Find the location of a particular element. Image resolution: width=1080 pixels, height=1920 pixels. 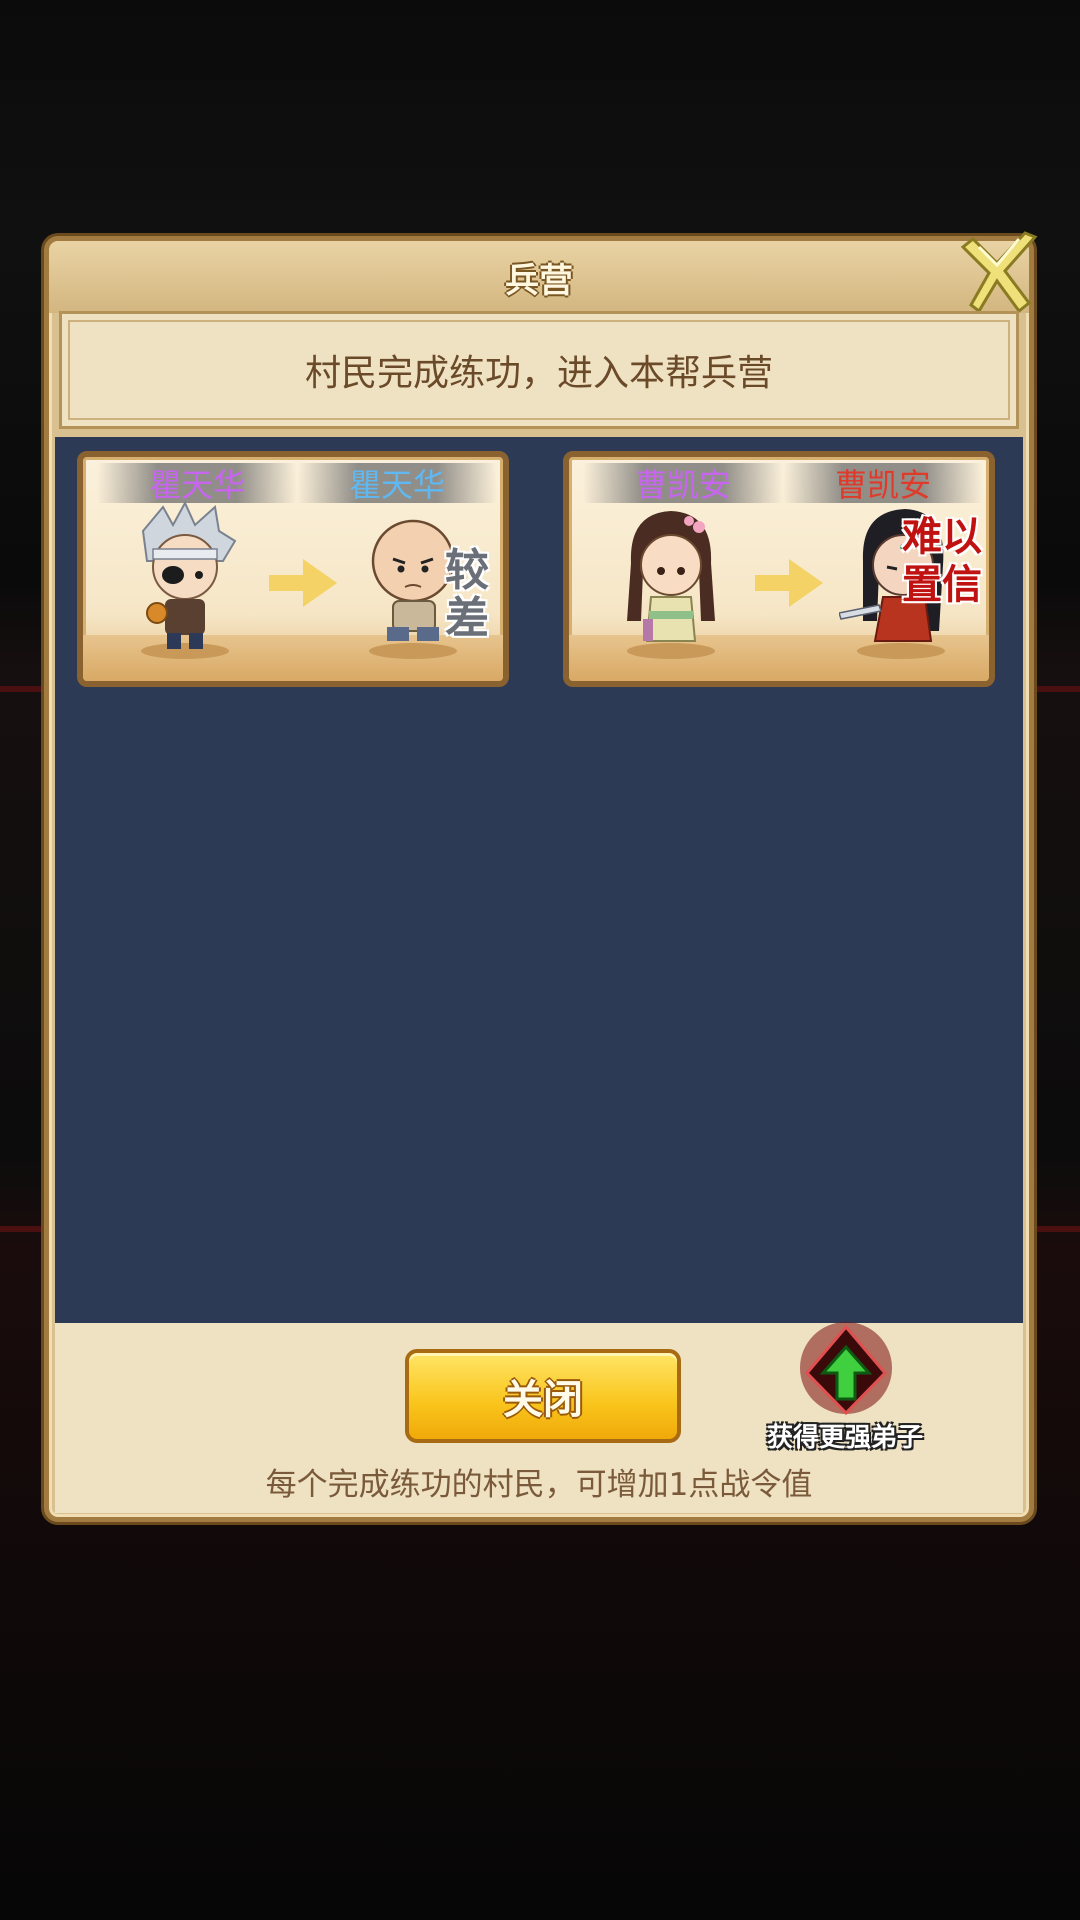

get-stronger-disciple-button: 获得更强弟子 is located at coordinates (845, 1383).